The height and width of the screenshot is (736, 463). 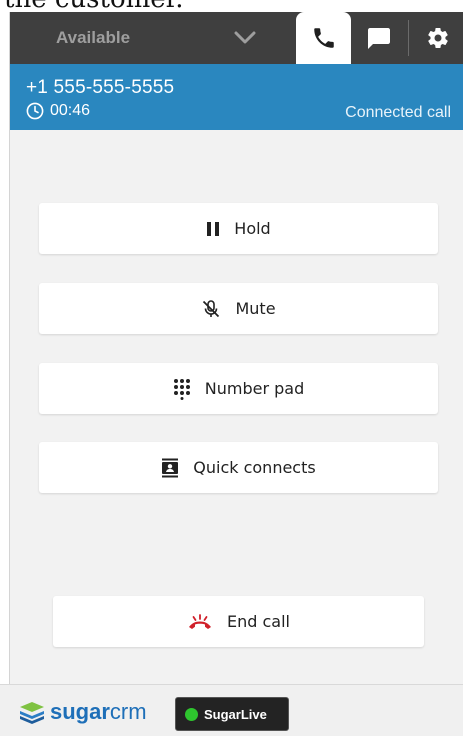 I want to click on end-call-button: End call, so click(x=238, y=621).